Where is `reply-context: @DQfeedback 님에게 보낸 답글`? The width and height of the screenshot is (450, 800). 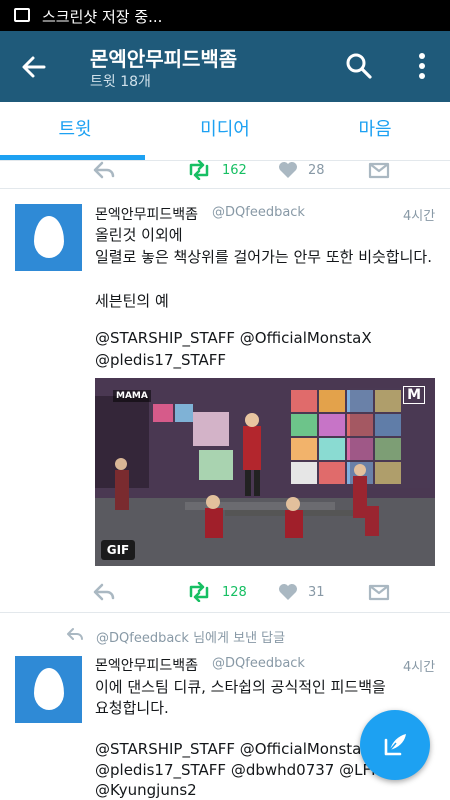 reply-context: @DQfeedback 님에게 보낸 답글 is located at coordinates (175, 636).